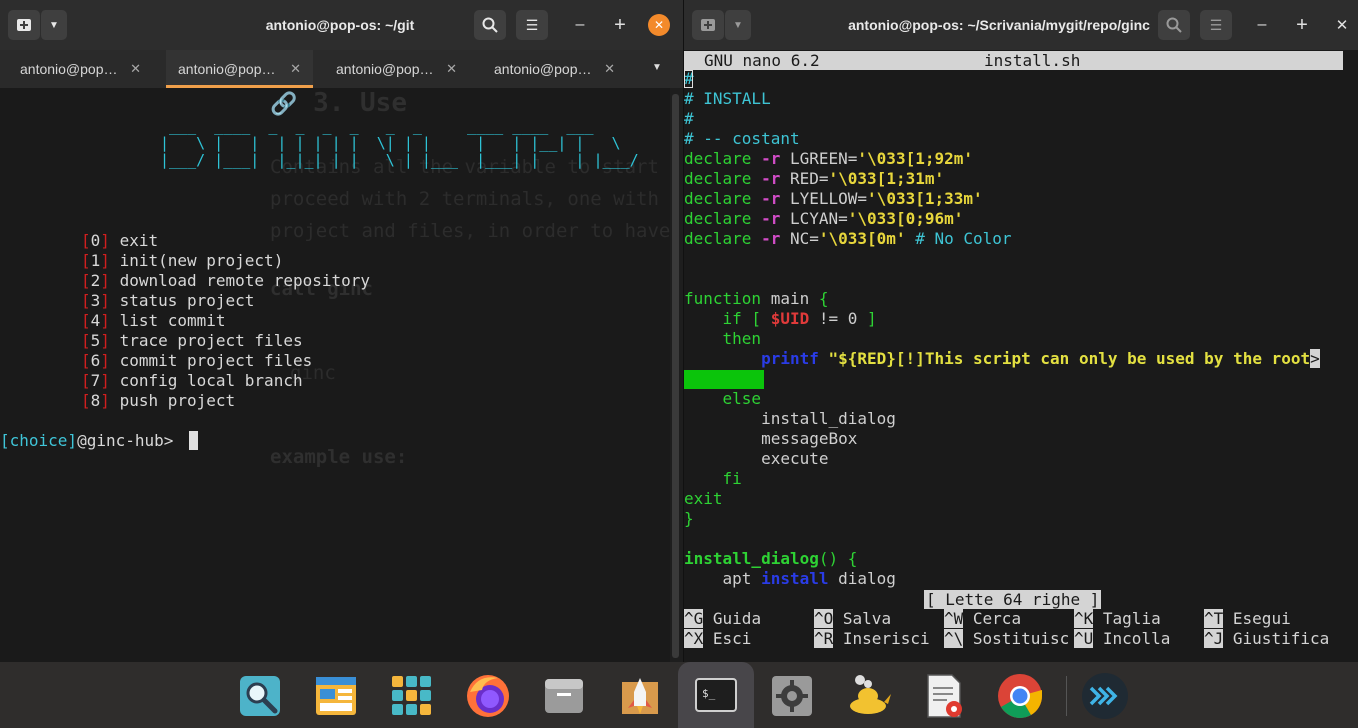  I want to click on rocket-launcher-icon, so click(640, 696).